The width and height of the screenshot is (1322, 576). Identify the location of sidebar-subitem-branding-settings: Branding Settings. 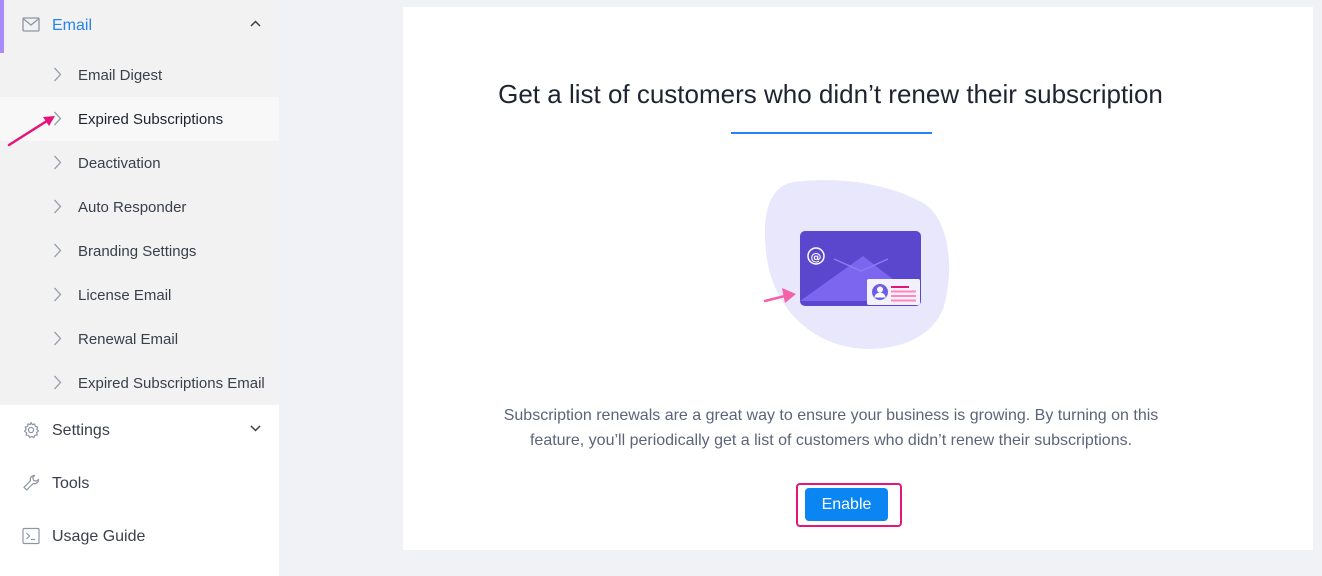
(139, 251).